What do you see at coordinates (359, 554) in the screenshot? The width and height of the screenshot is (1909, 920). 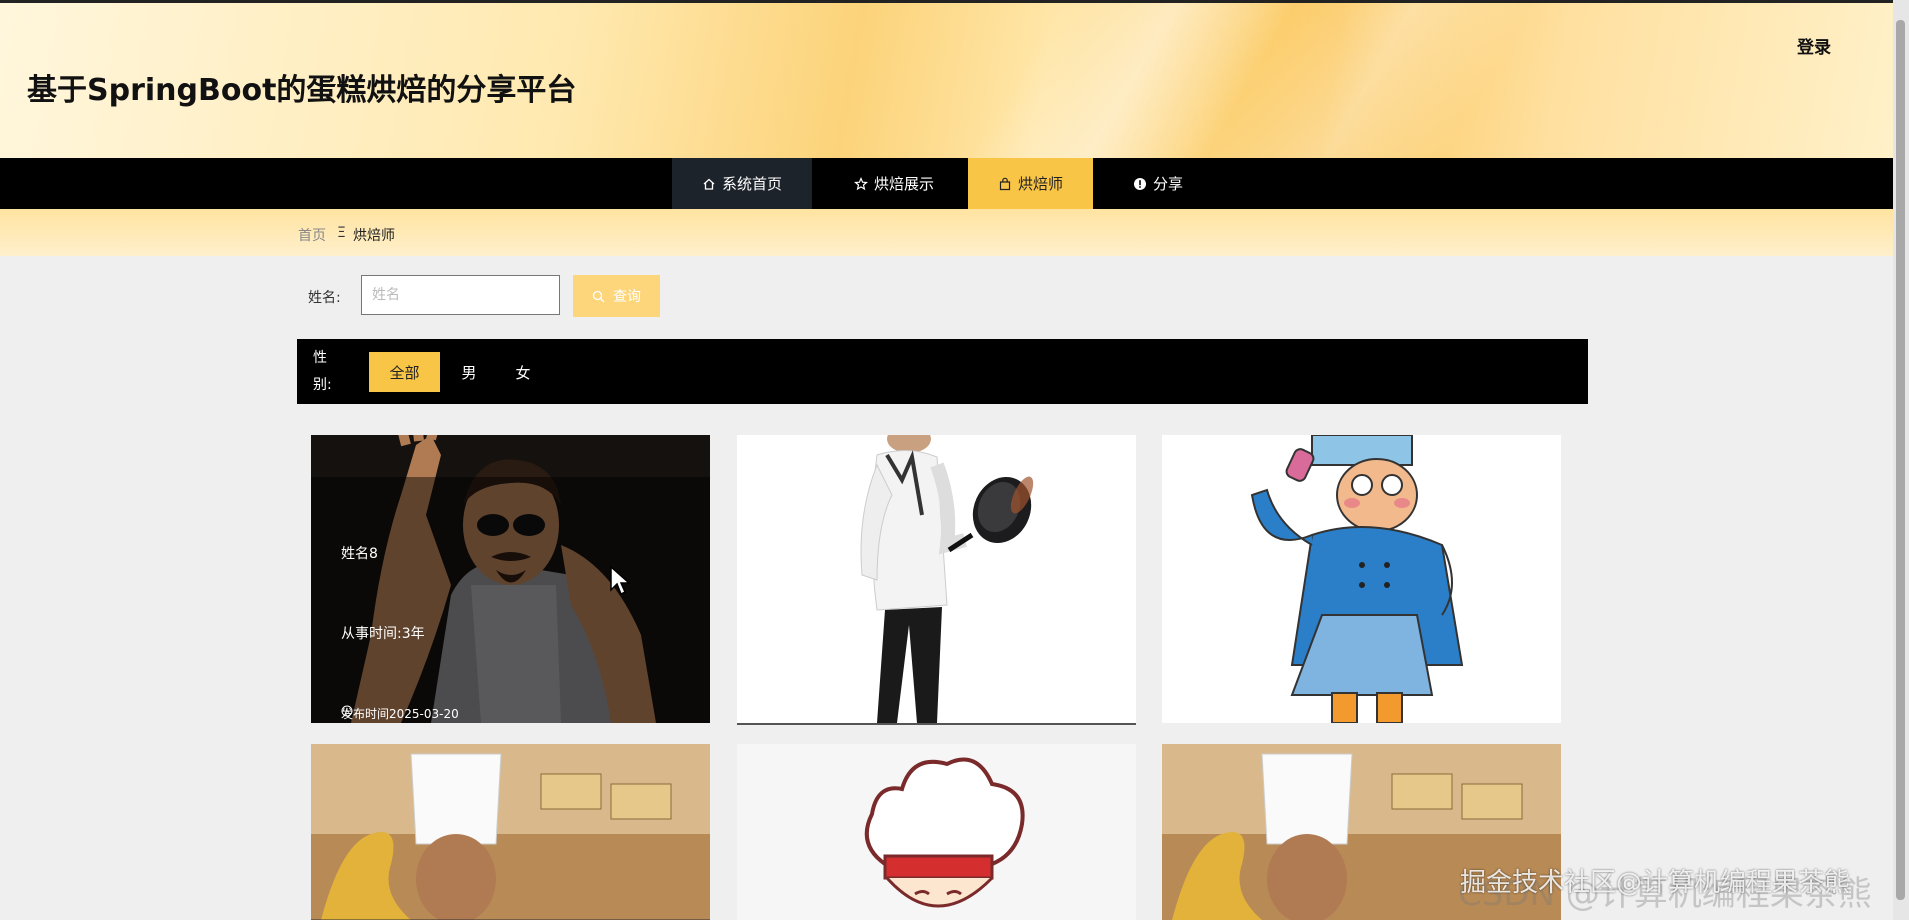 I see `baker-name: 姓名8` at bounding box center [359, 554].